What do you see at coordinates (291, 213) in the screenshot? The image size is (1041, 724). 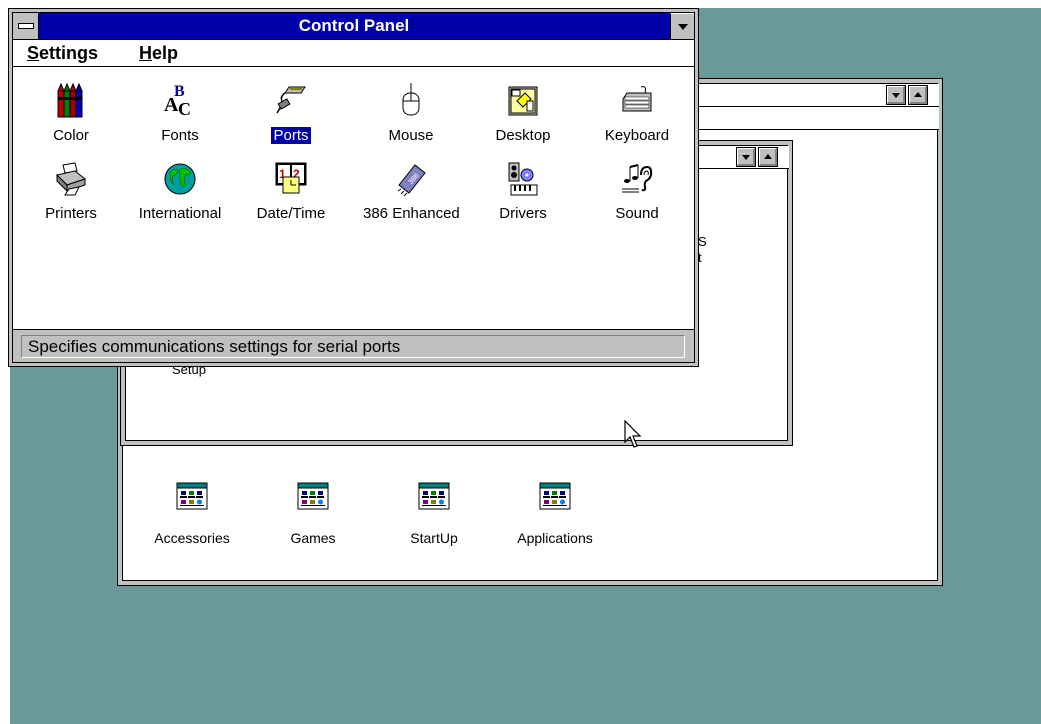 I see `cp-item-label: Date/Time` at bounding box center [291, 213].